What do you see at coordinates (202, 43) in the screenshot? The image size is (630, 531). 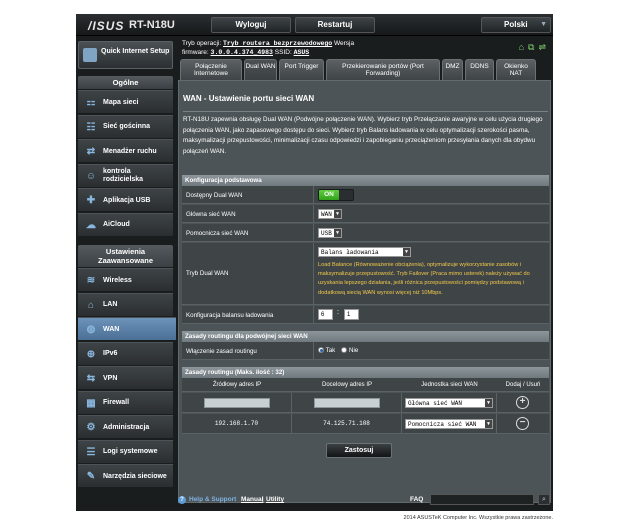 I see `operation-mode-label: Tryb operacji:` at bounding box center [202, 43].